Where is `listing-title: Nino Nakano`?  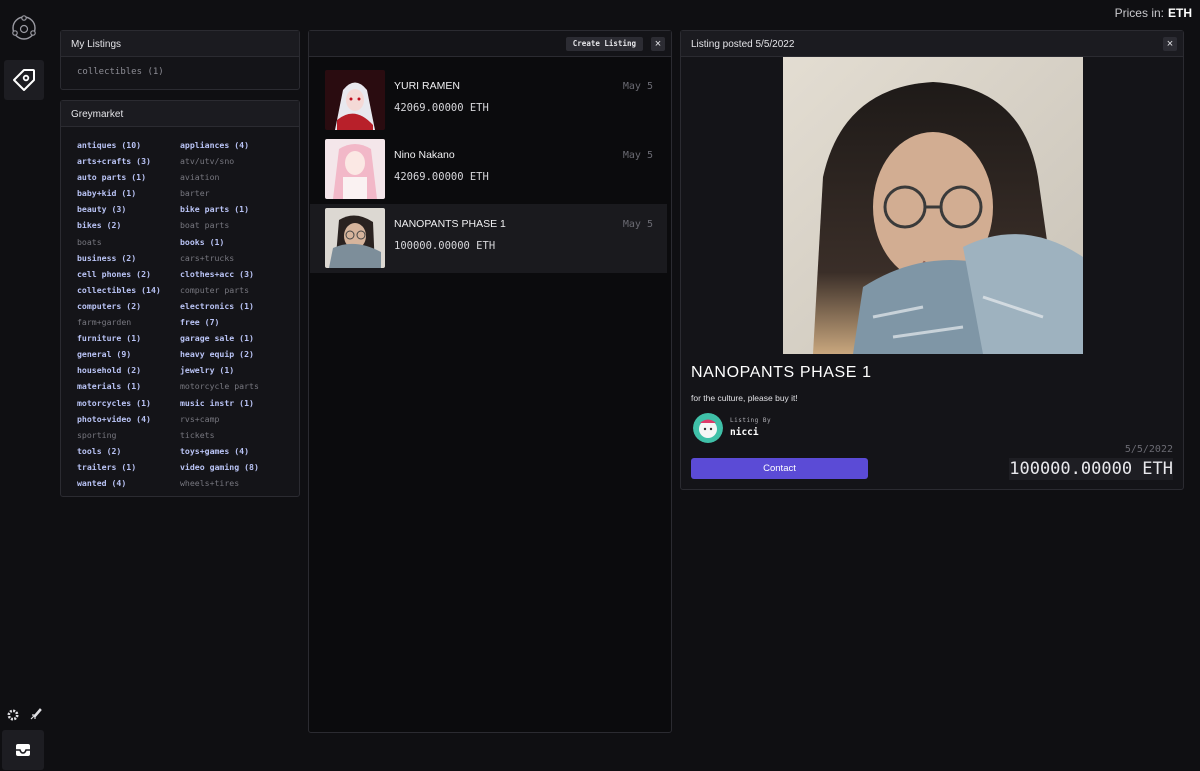
listing-title: Nino Nakano is located at coordinates (424, 155).